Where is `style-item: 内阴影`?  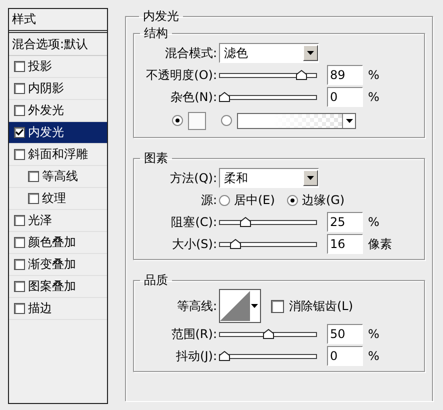
style-item: 内阴影 is located at coordinates (58, 89).